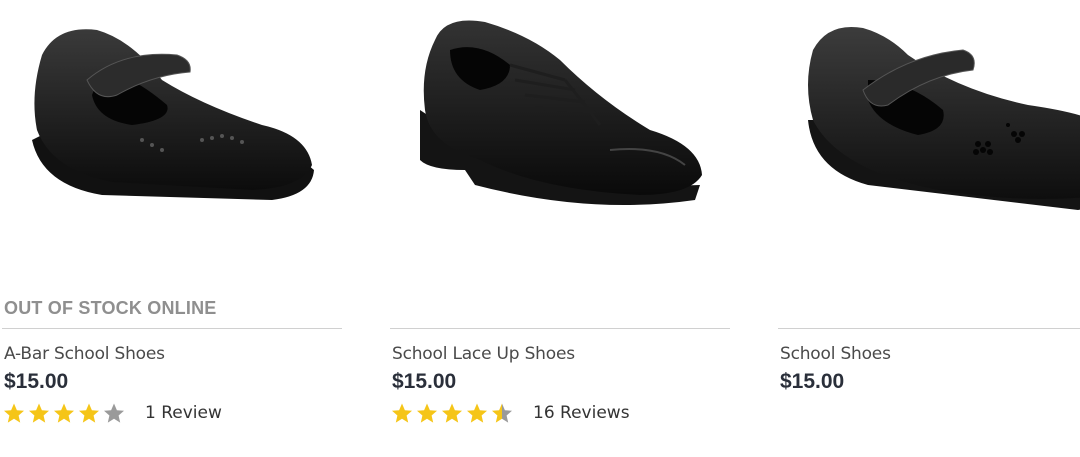 Image resolution: width=1080 pixels, height=457 pixels. Describe the element at coordinates (110, 308) in the screenshot. I see `stock-status: OUT OF STOCK ONLINE` at that location.